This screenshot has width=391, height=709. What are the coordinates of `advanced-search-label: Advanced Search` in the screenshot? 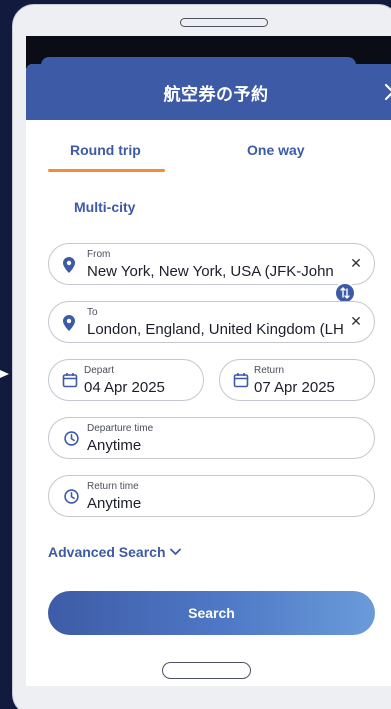 It's located at (107, 552).